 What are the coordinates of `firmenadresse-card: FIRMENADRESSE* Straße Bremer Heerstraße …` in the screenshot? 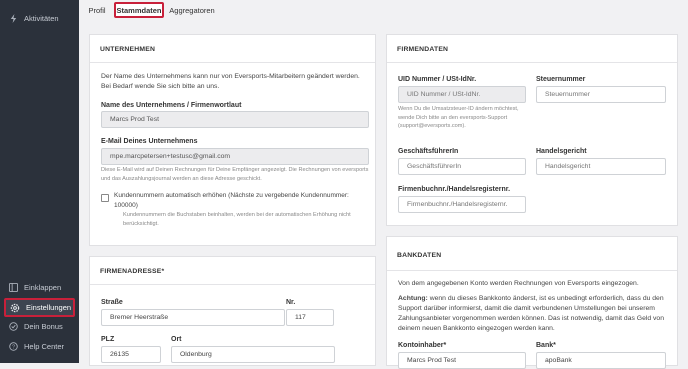 It's located at (232, 311).